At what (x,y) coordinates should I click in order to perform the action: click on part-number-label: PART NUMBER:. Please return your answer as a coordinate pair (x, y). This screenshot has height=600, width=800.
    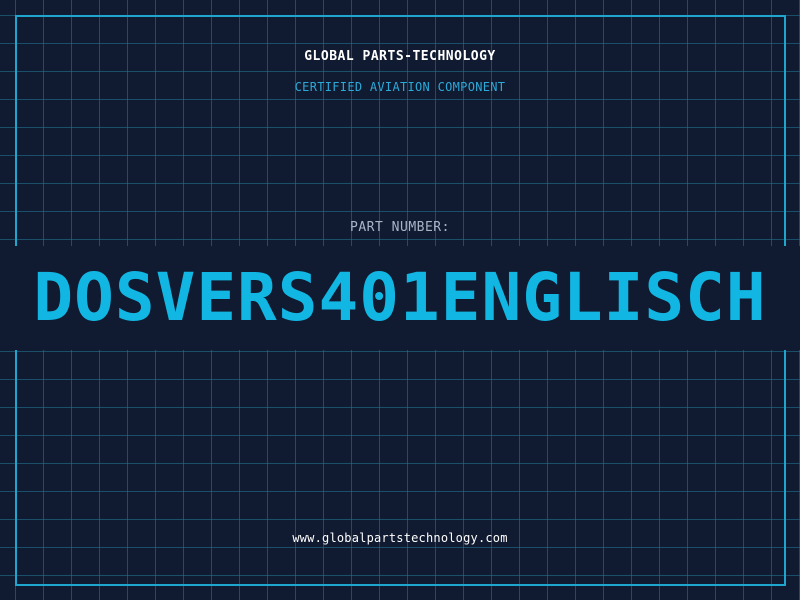
    Looking at the image, I should click on (400, 227).